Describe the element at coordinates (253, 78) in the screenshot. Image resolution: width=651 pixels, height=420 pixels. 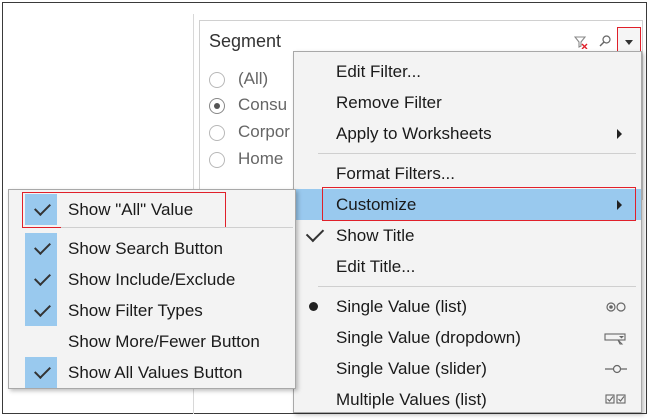
I see `filter-option-label: (All)` at that location.